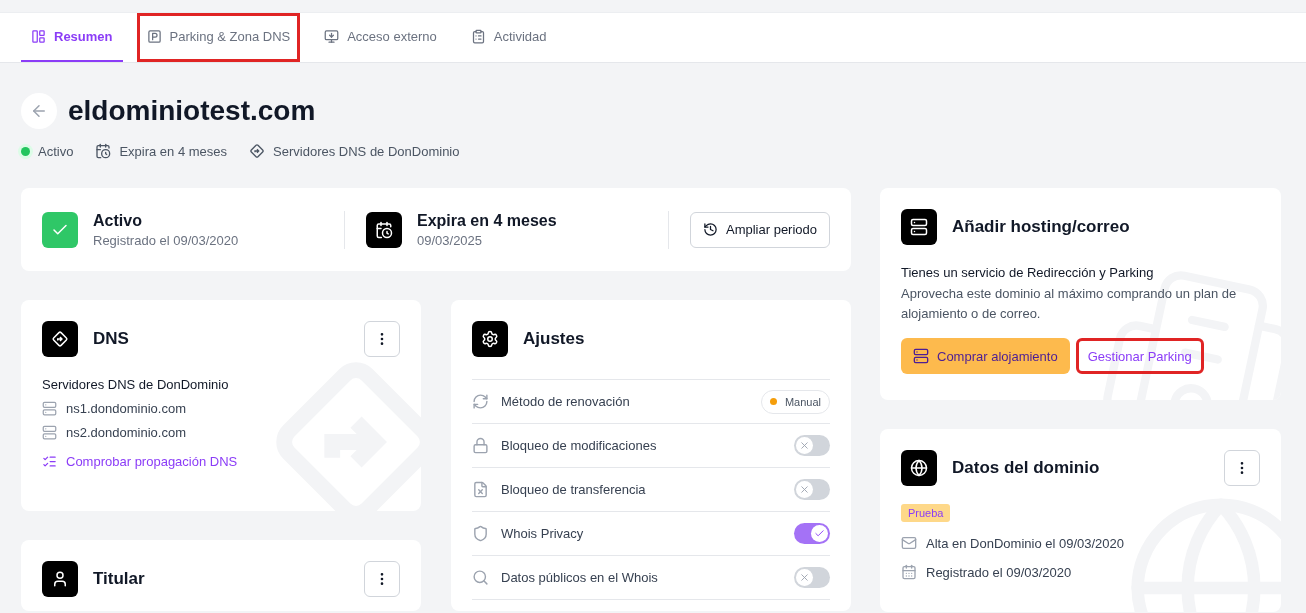  Describe the element at coordinates (710, 229) in the screenshot. I see `history-icon` at that location.